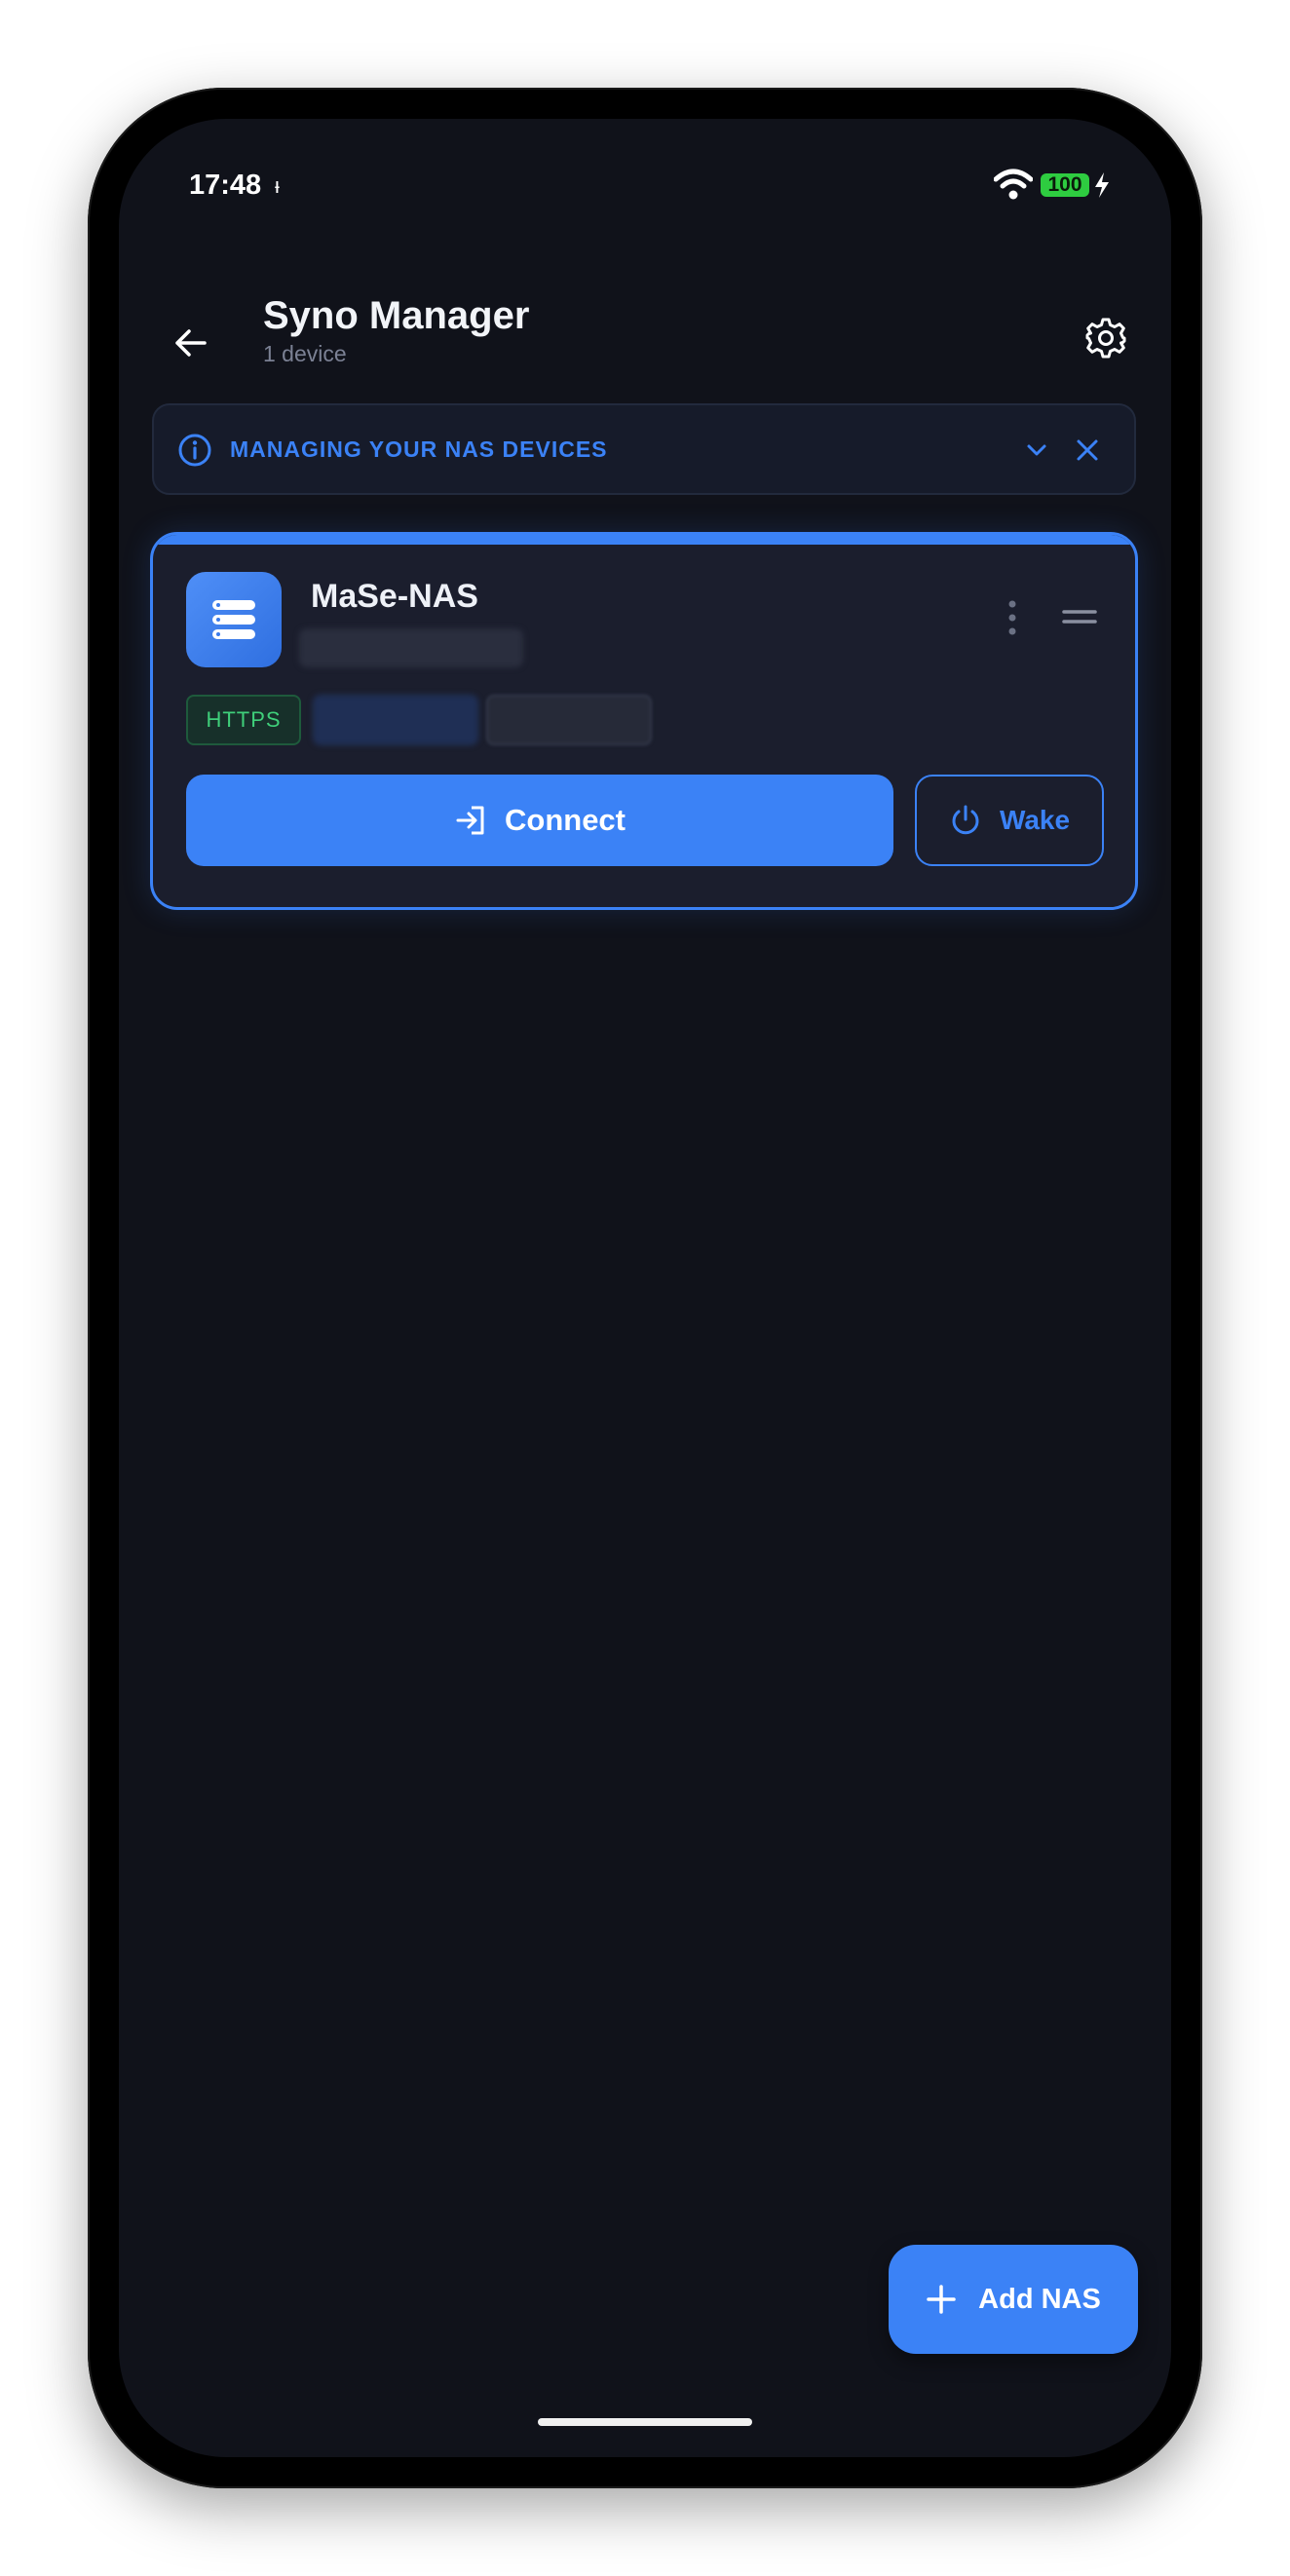 The height and width of the screenshot is (2576, 1290). What do you see at coordinates (243, 720) in the screenshot?
I see `protocol-badge: HTTPS` at bounding box center [243, 720].